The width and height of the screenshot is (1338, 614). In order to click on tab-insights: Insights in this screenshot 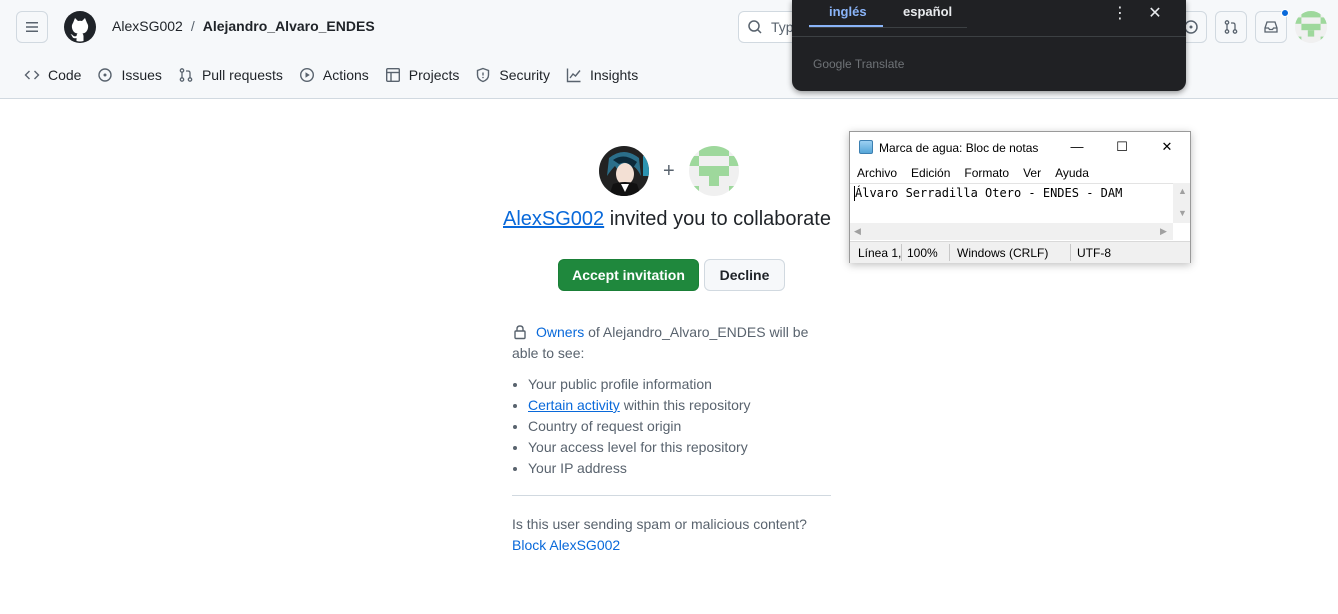, I will do `click(602, 75)`.